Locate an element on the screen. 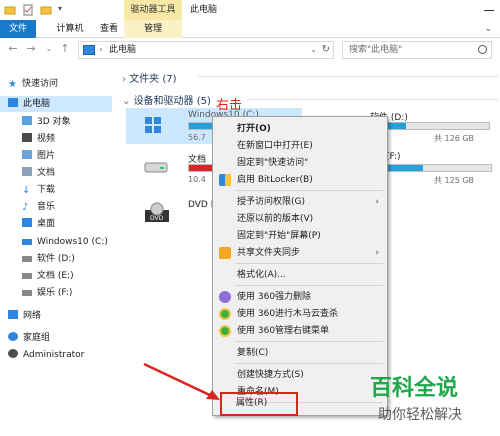 The width and height of the screenshot is (500, 436). sidebar-item-drive-d: 软件 (D:) is located at coordinates (48, 259).